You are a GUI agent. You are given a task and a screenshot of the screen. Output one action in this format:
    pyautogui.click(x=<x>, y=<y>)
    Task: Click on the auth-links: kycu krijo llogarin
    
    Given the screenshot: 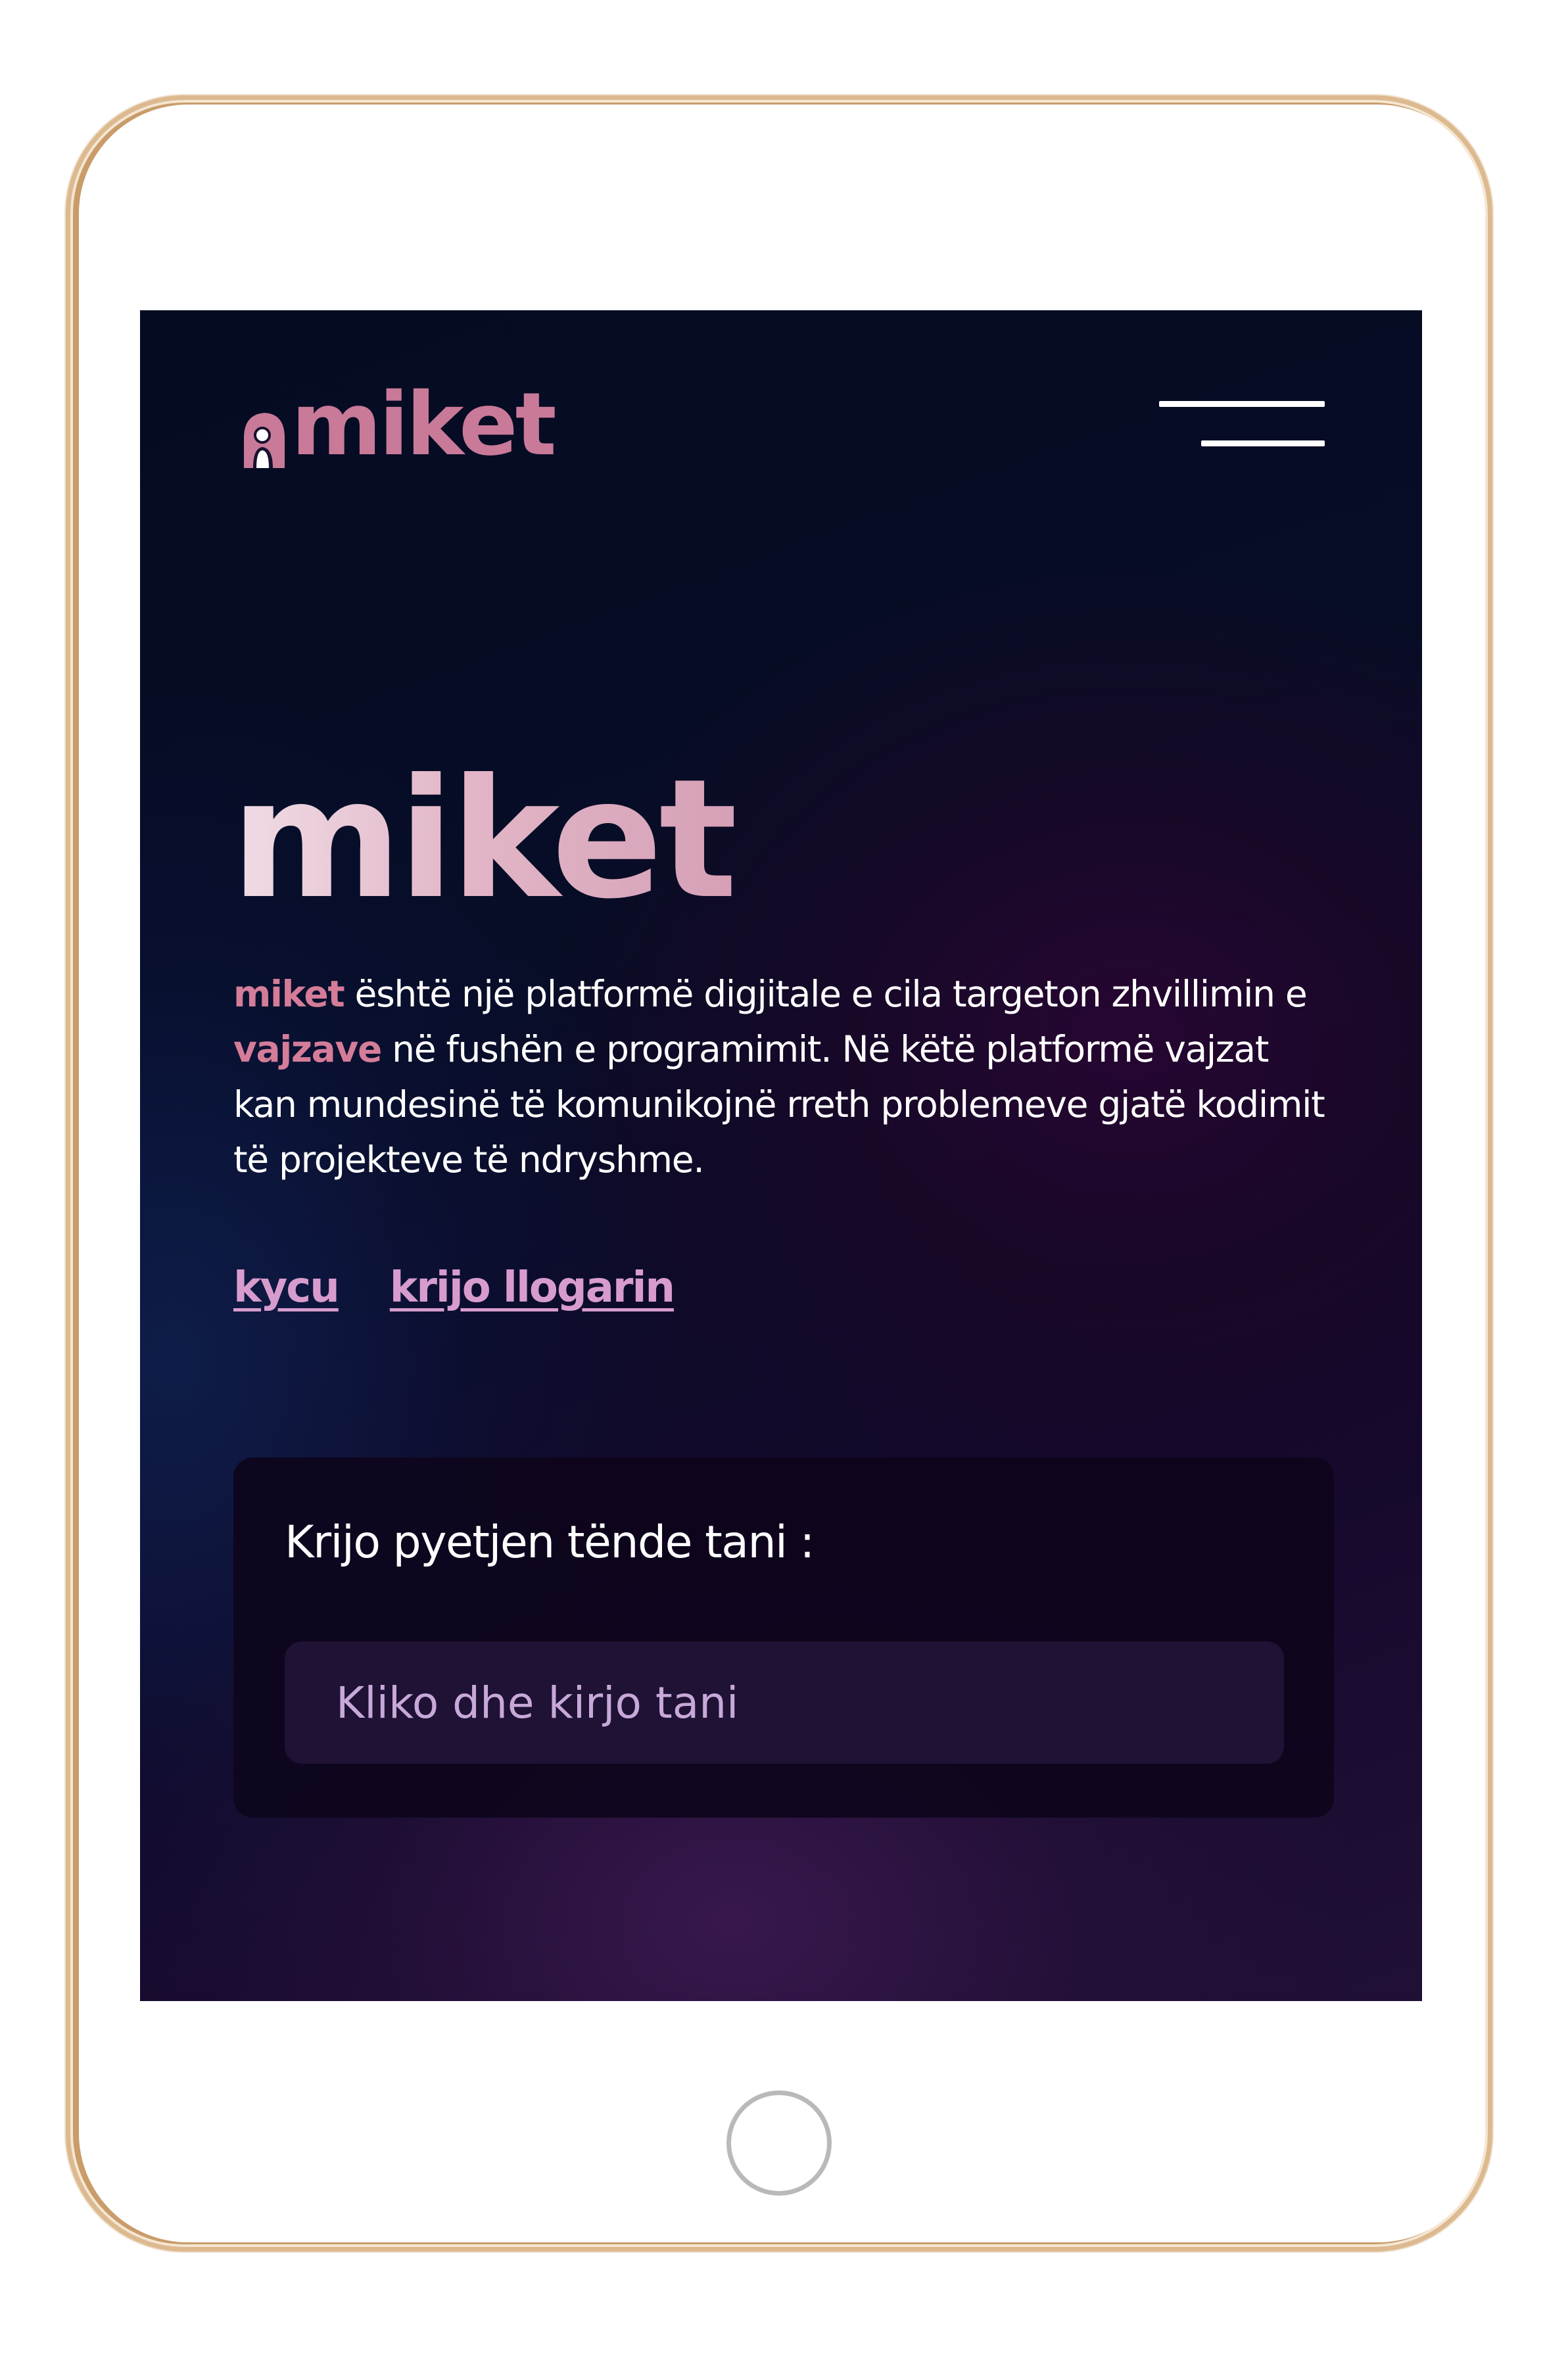 What is the action you would take?
    pyautogui.click(x=454, y=1287)
    